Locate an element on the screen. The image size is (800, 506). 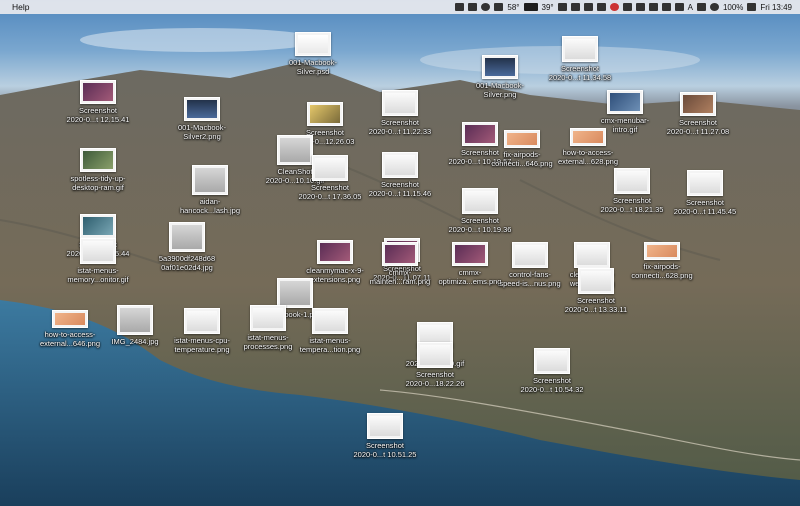
file-name-label: cmmx-mainten...ram.png is located at coordinates (400, 277).